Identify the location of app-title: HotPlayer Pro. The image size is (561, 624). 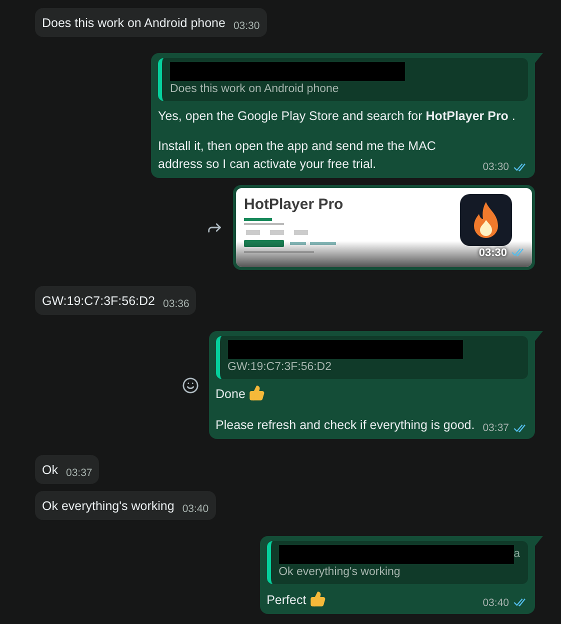
(294, 204).